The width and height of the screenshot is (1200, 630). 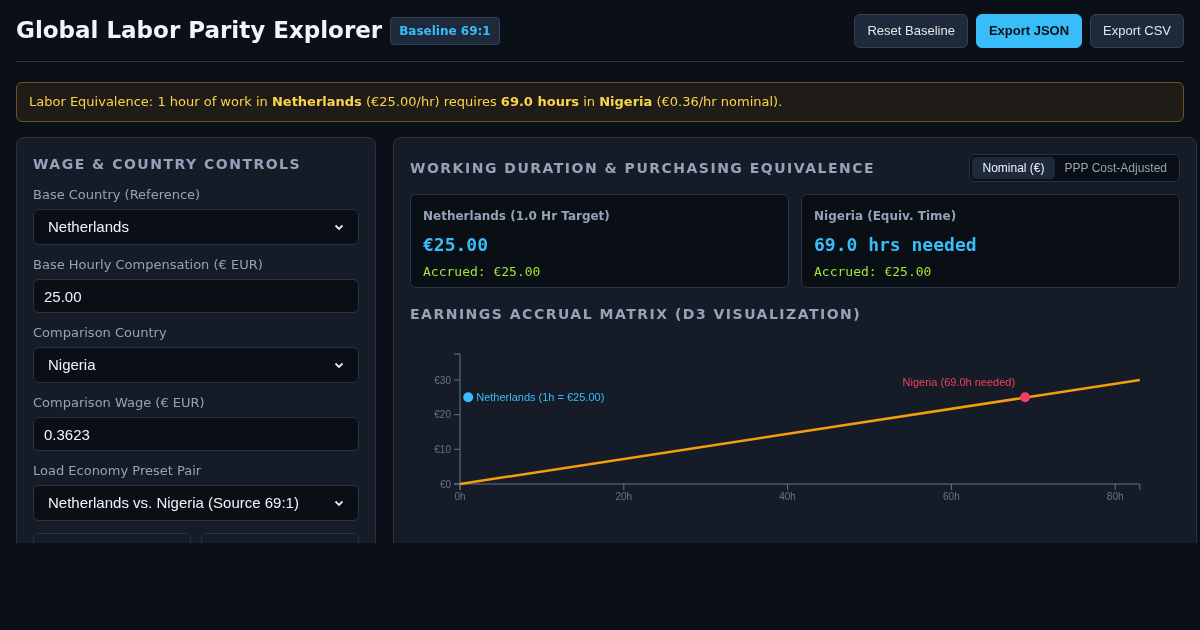 I want to click on card-value: 69.0 hrs needed, so click(x=896, y=245).